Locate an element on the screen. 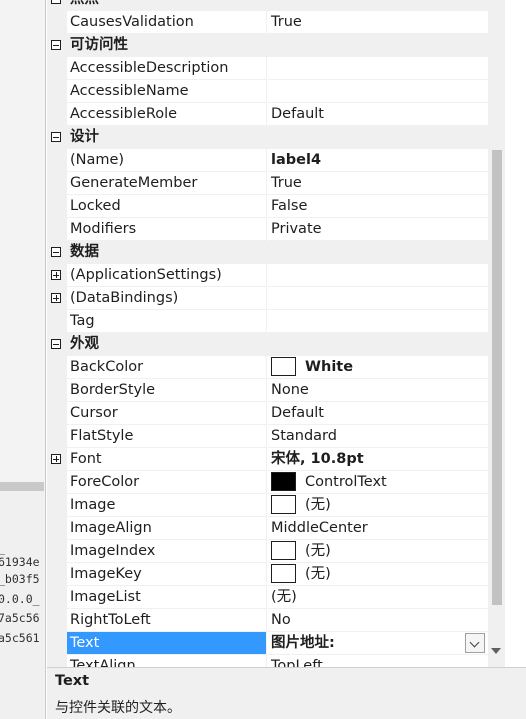 The width and height of the screenshot is (526, 719). property-row-data-bindings: (DataBindings) is located at coordinates (267, 298).